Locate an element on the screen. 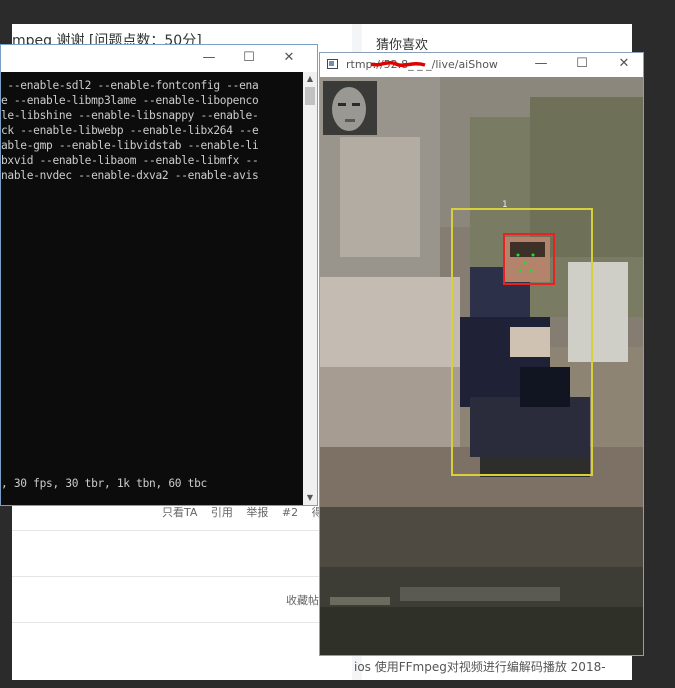 The image size is (675, 688). console-line: e --enable-libmp3lame --enable-libopenco is located at coordinates (130, 100).